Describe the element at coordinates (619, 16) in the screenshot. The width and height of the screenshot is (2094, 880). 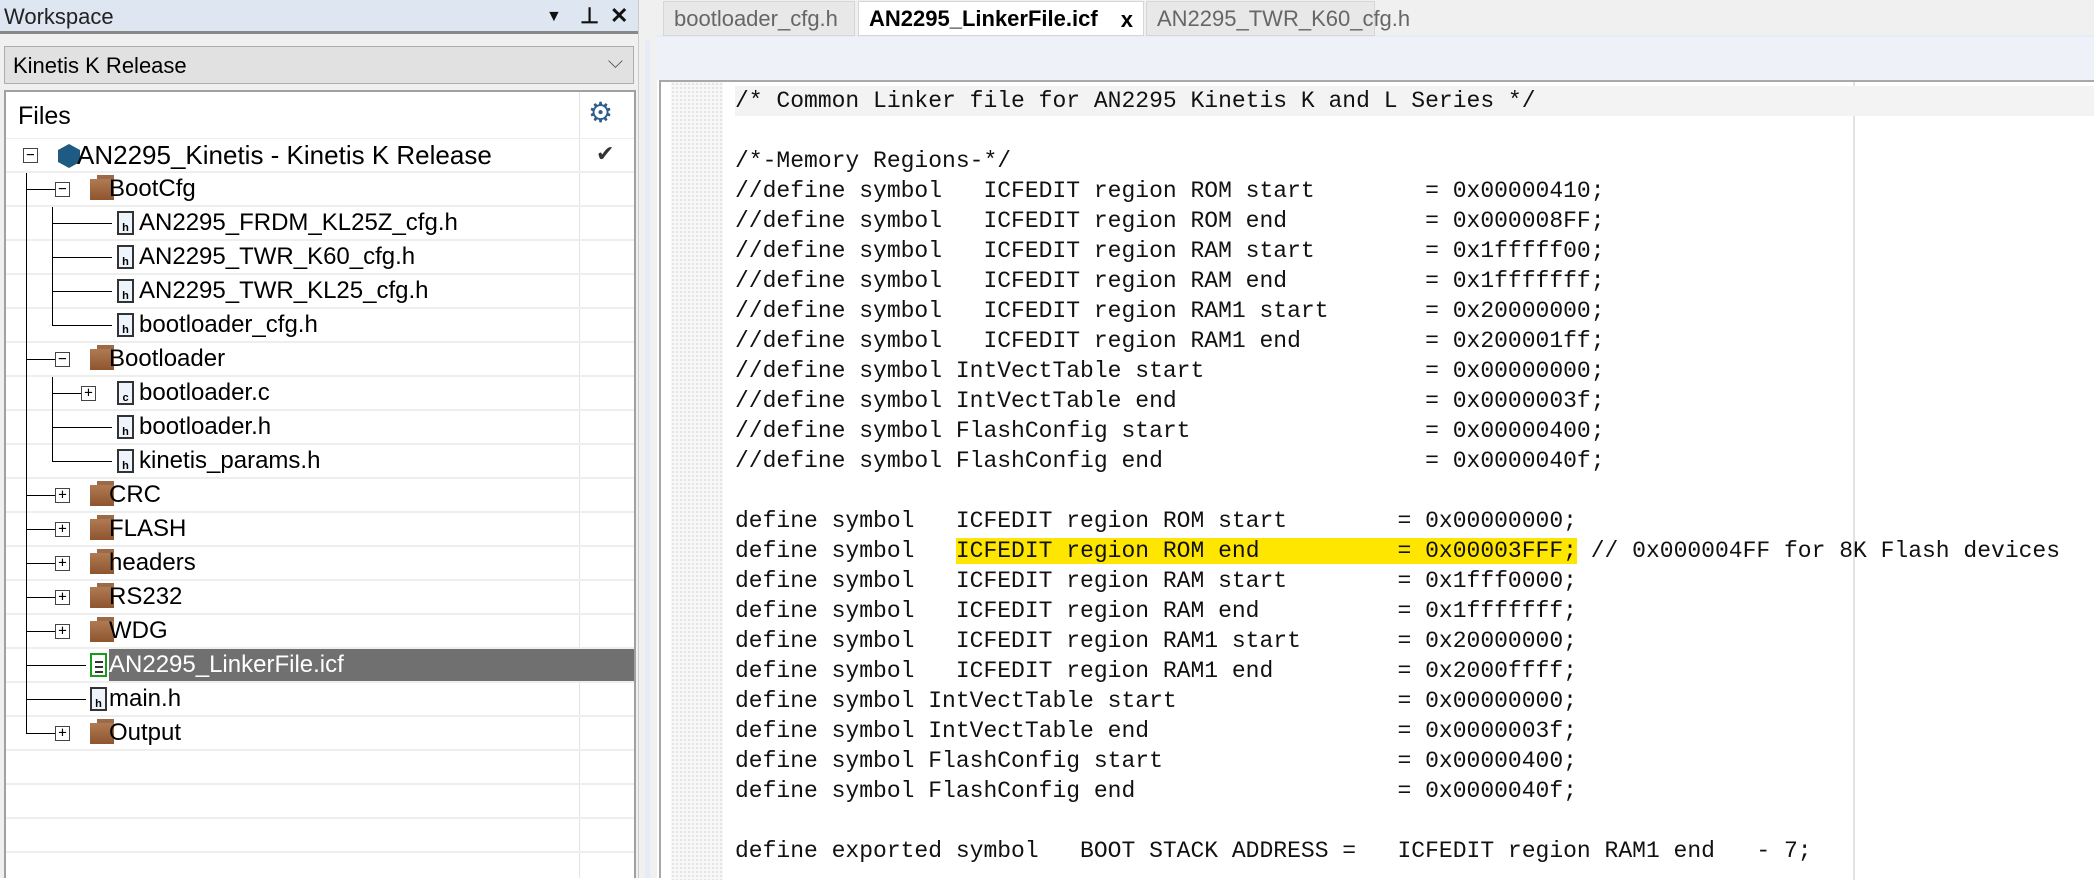
I see `close-icon: ✕` at that location.